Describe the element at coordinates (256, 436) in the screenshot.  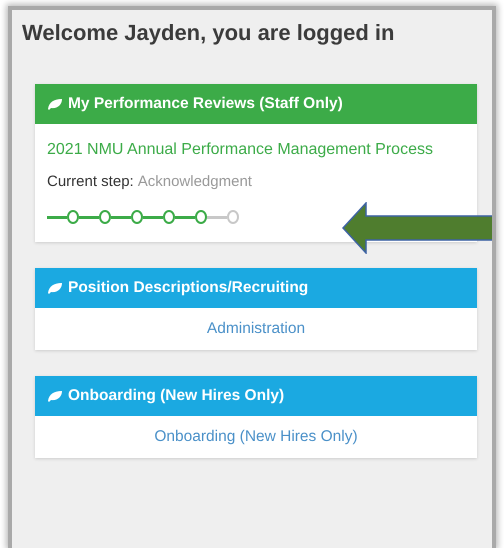
I see `card-link: Onboarding (New Hires Only)` at that location.